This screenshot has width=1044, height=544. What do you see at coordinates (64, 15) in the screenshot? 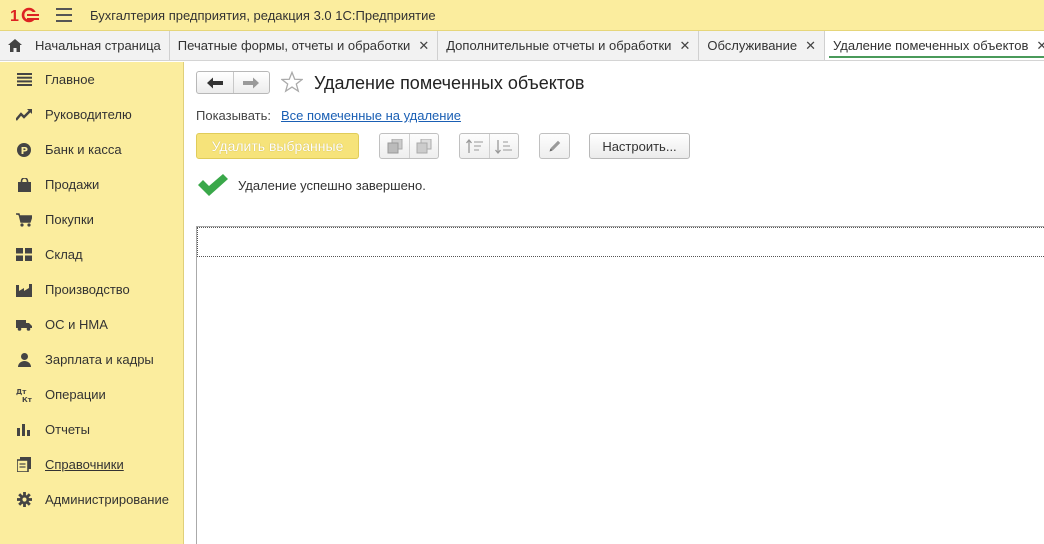
I see `main-menu-icon` at bounding box center [64, 15].